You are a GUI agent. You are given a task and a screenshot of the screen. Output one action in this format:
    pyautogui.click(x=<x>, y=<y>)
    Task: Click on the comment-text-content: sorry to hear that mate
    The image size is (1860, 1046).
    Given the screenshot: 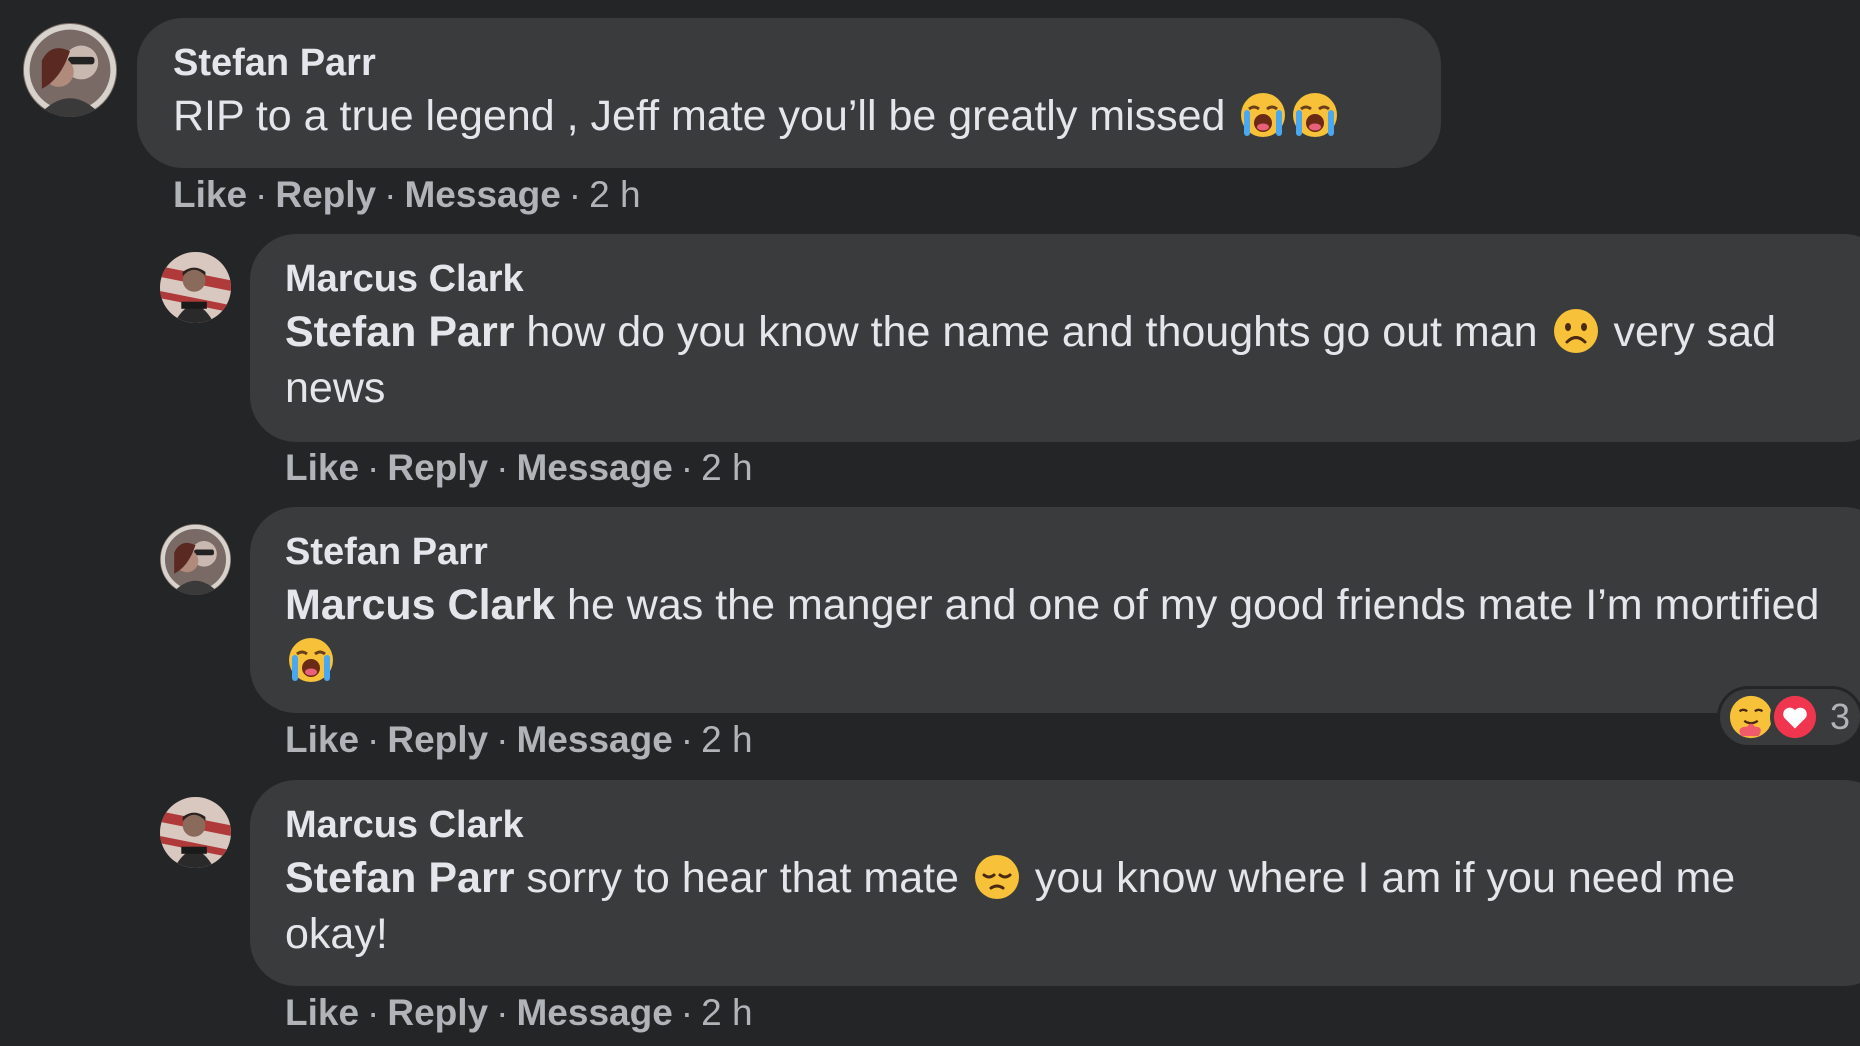 What is the action you would take?
    pyautogui.click(x=742, y=878)
    